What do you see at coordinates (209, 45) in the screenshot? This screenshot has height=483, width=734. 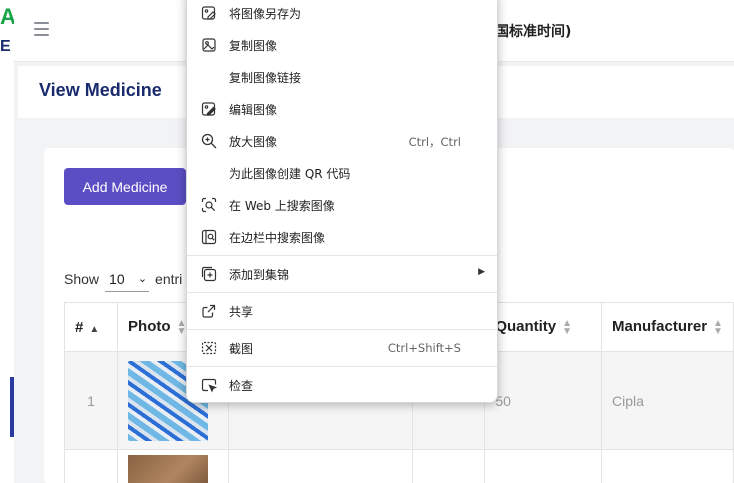 I see `copy-image-icon` at bounding box center [209, 45].